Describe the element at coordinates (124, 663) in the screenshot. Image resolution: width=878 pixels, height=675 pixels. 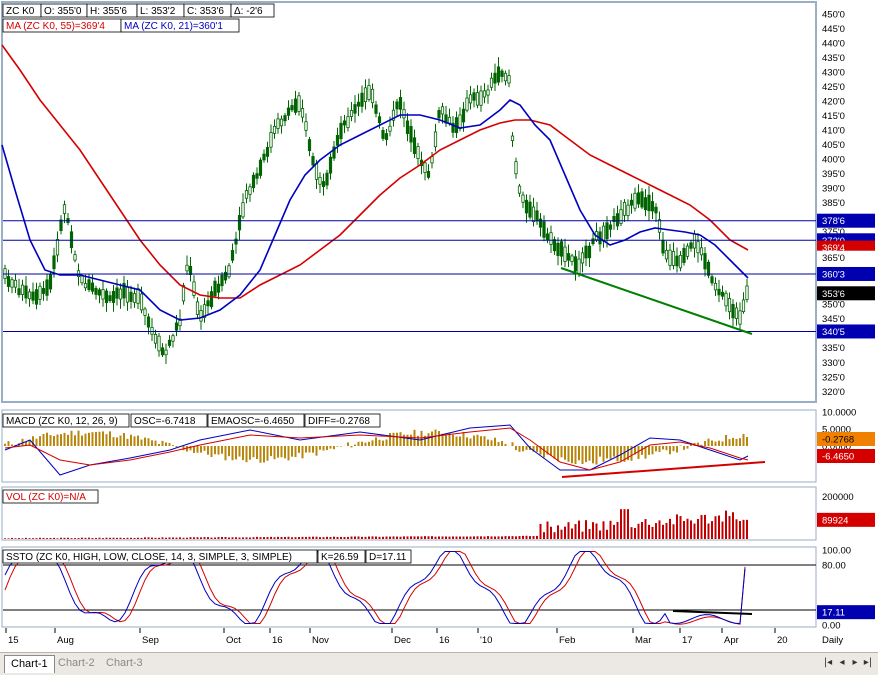
I see `tab-chart-3: Chart-3` at that location.